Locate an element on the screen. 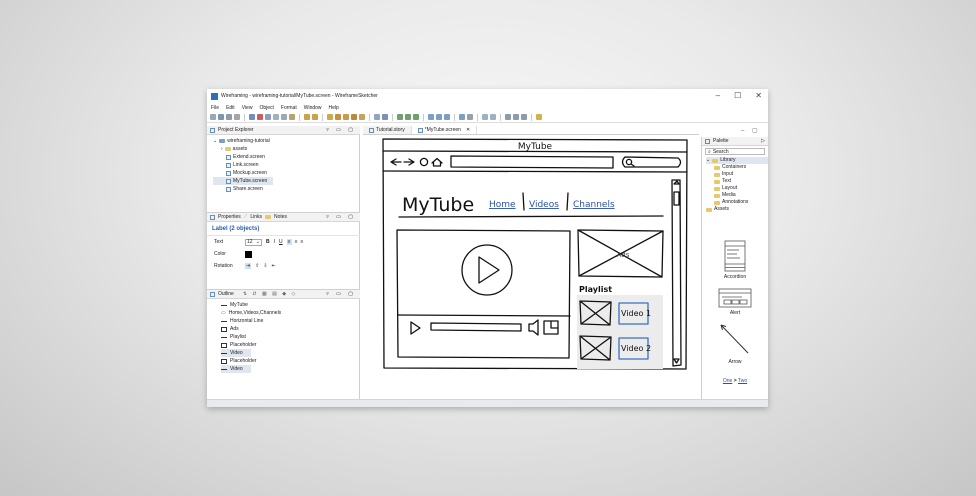 The width and height of the screenshot is (976, 496). chevron-right-icon: › is located at coordinates (222, 149).